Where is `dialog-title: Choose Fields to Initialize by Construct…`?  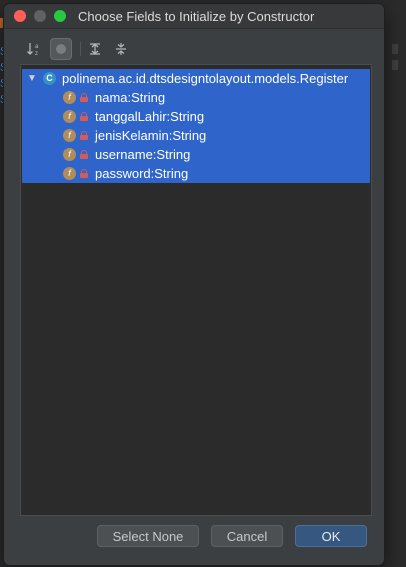 dialog-title: Choose Fields to Initialize by Construct… is located at coordinates (196, 16).